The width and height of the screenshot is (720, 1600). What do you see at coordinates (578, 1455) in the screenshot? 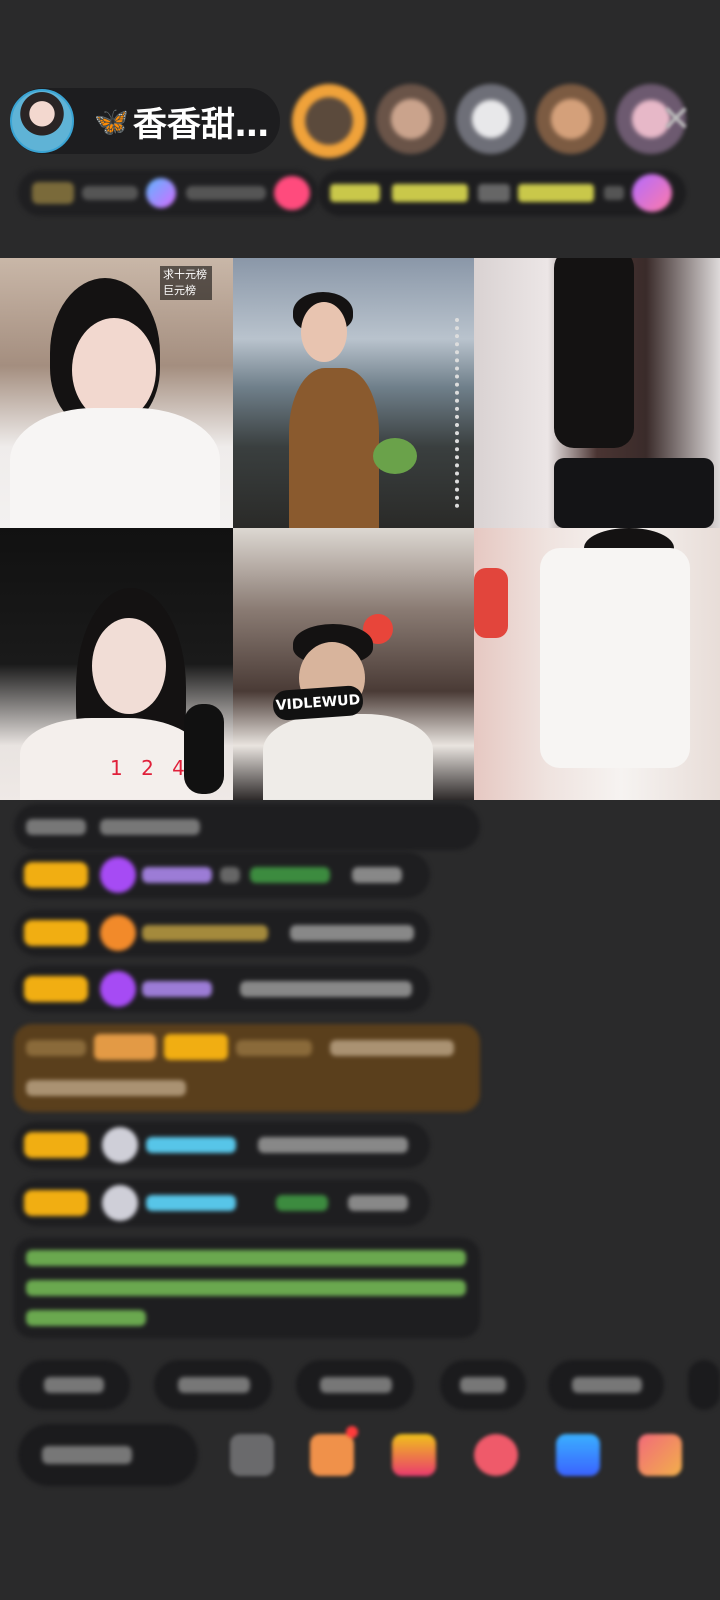
I see `share-icon` at bounding box center [578, 1455].